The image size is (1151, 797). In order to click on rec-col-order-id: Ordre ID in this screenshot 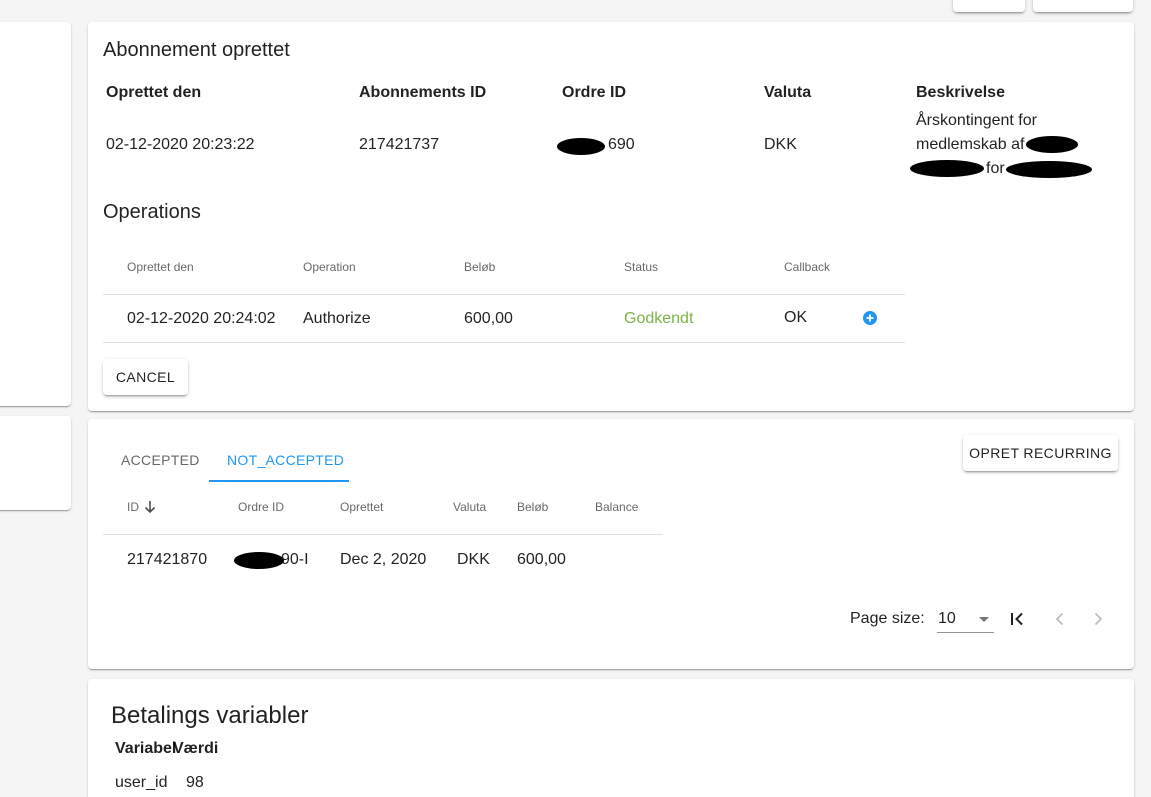, I will do `click(261, 507)`.